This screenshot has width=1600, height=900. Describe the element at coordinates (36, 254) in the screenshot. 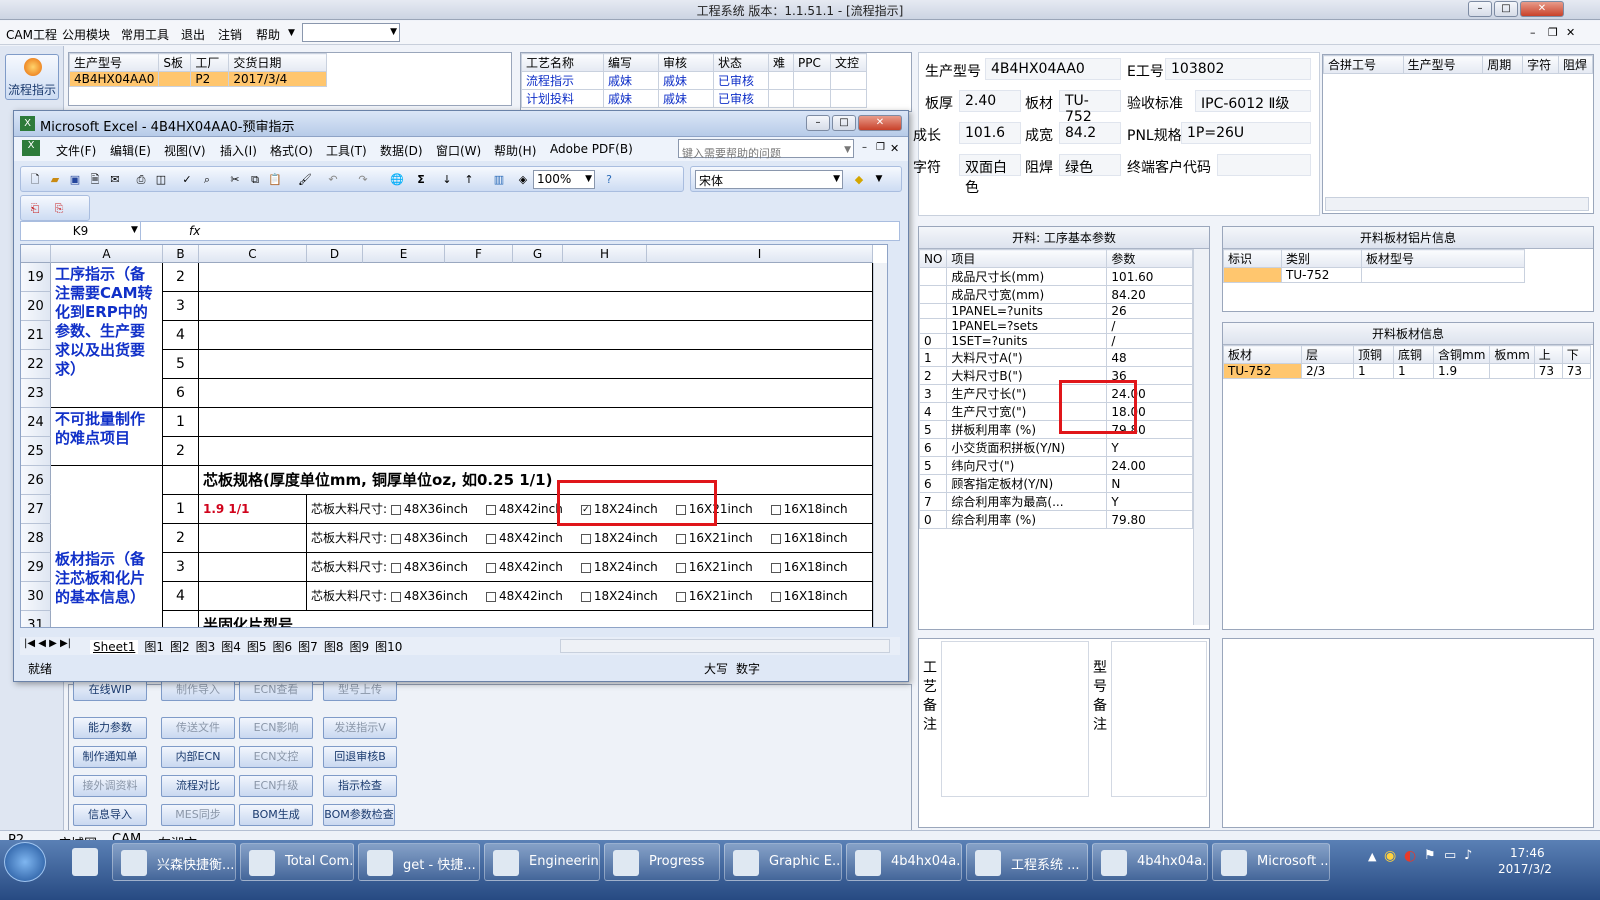

I see `select-all-corner` at that location.